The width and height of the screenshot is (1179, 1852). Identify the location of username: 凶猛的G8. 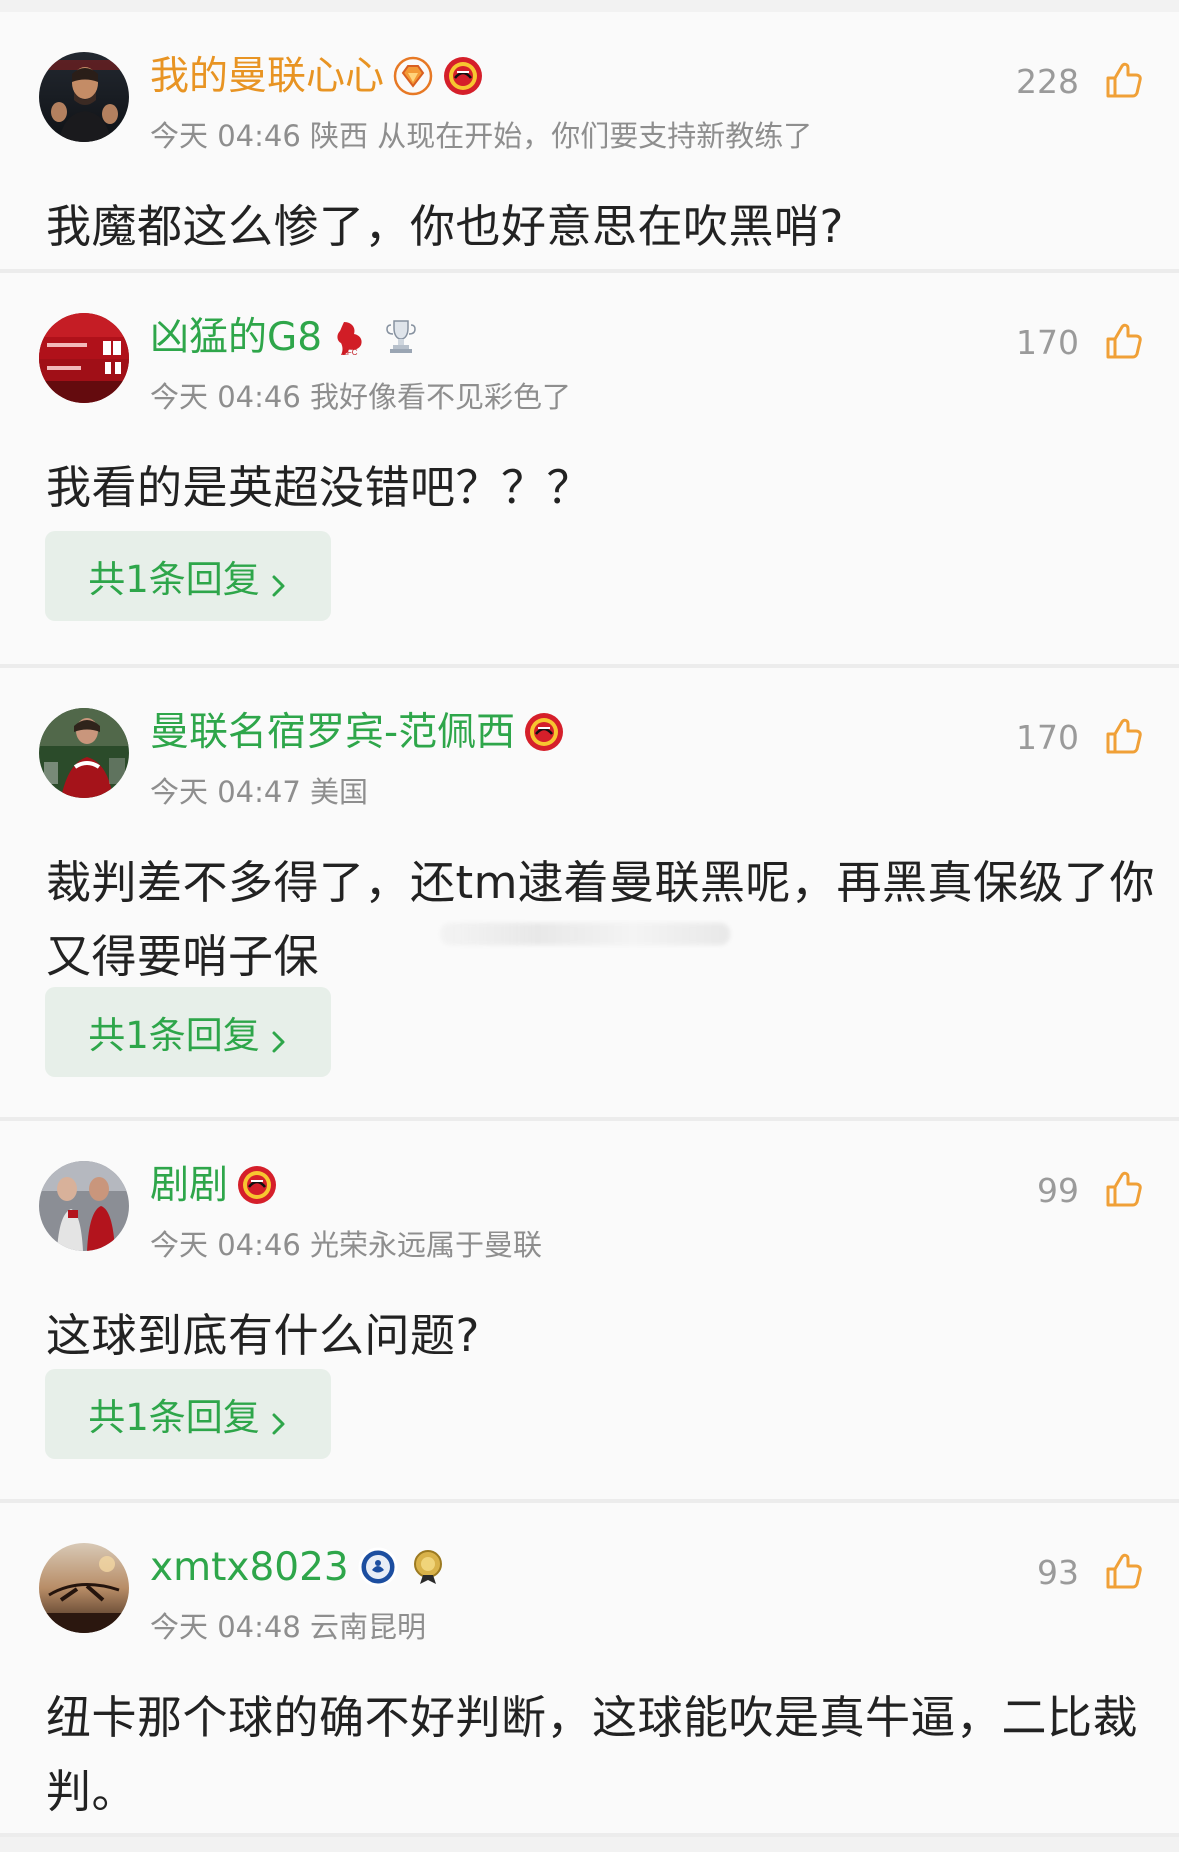
(236, 337).